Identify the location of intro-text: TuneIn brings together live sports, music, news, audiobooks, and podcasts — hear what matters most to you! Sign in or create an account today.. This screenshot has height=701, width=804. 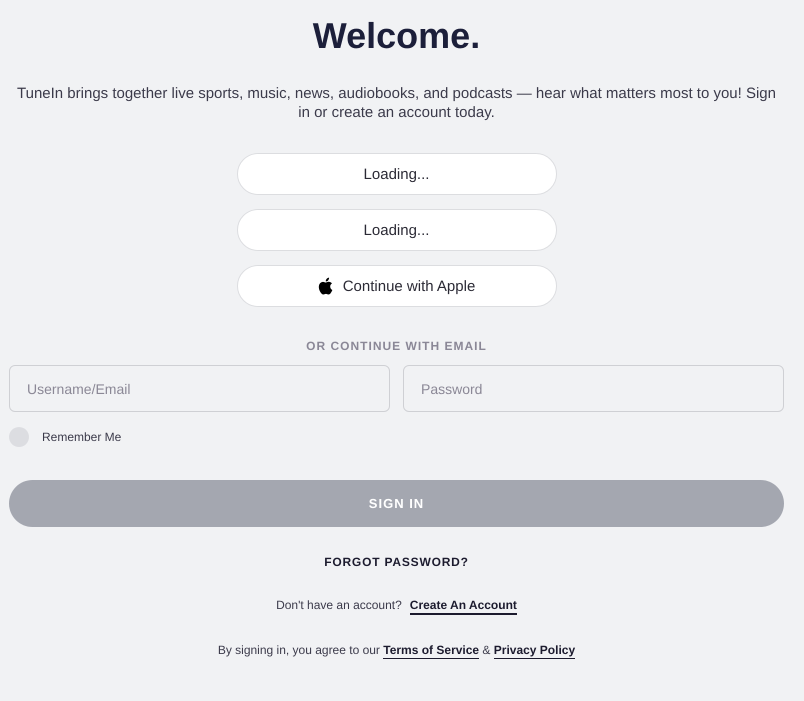
(396, 103).